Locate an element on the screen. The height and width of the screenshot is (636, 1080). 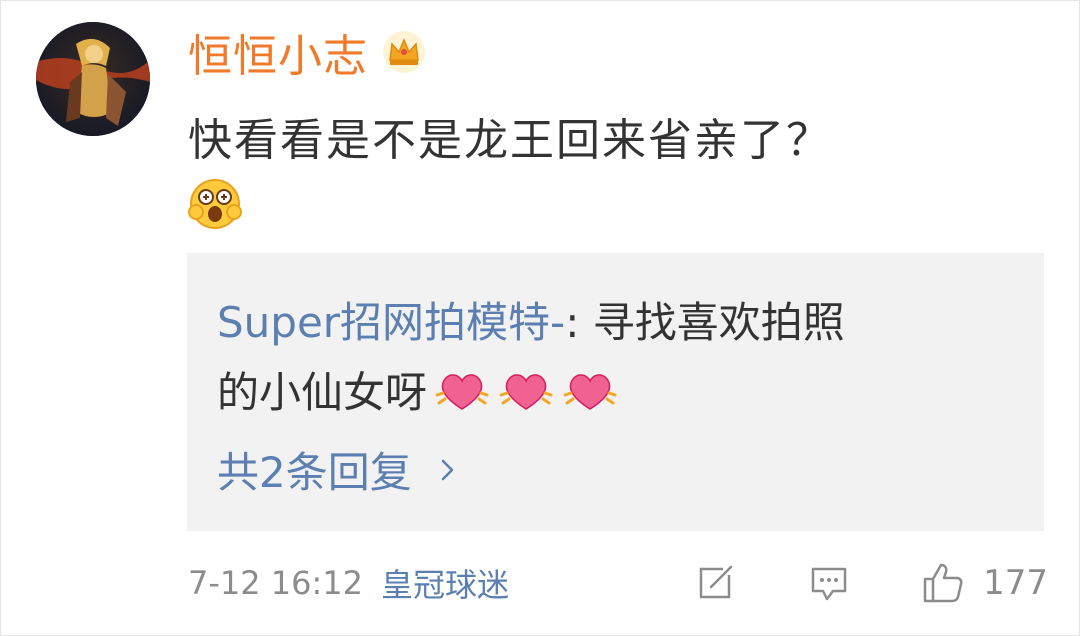
username: 恒恒小志 is located at coordinates (278, 52).